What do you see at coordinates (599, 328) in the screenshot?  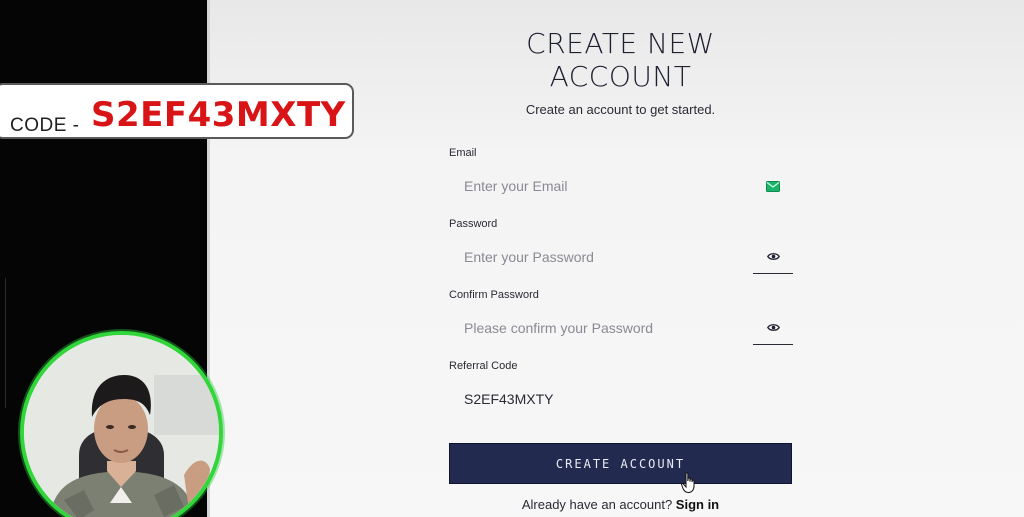 I see `confirm-password-field` at bounding box center [599, 328].